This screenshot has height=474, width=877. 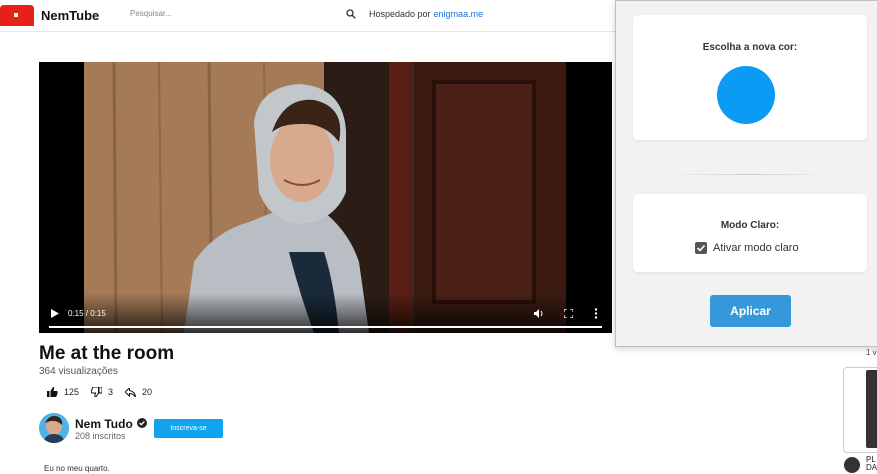 I want to click on sidebar-video-thumbnail, so click(x=860, y=410).